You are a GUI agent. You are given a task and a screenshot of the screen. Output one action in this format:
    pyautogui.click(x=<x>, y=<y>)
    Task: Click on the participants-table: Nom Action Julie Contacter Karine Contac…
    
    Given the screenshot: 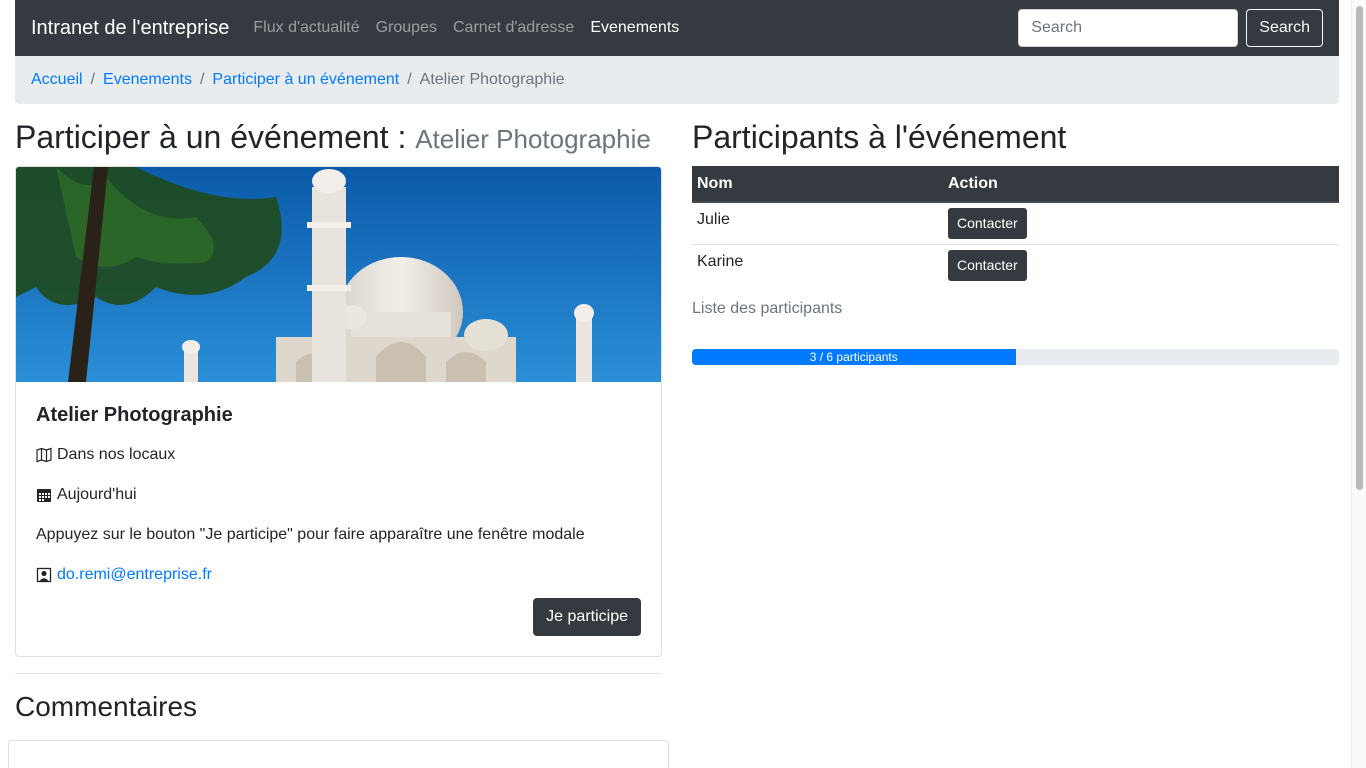 What is the action you would take?
    pyautogui.click(x=1015, y=226)
    